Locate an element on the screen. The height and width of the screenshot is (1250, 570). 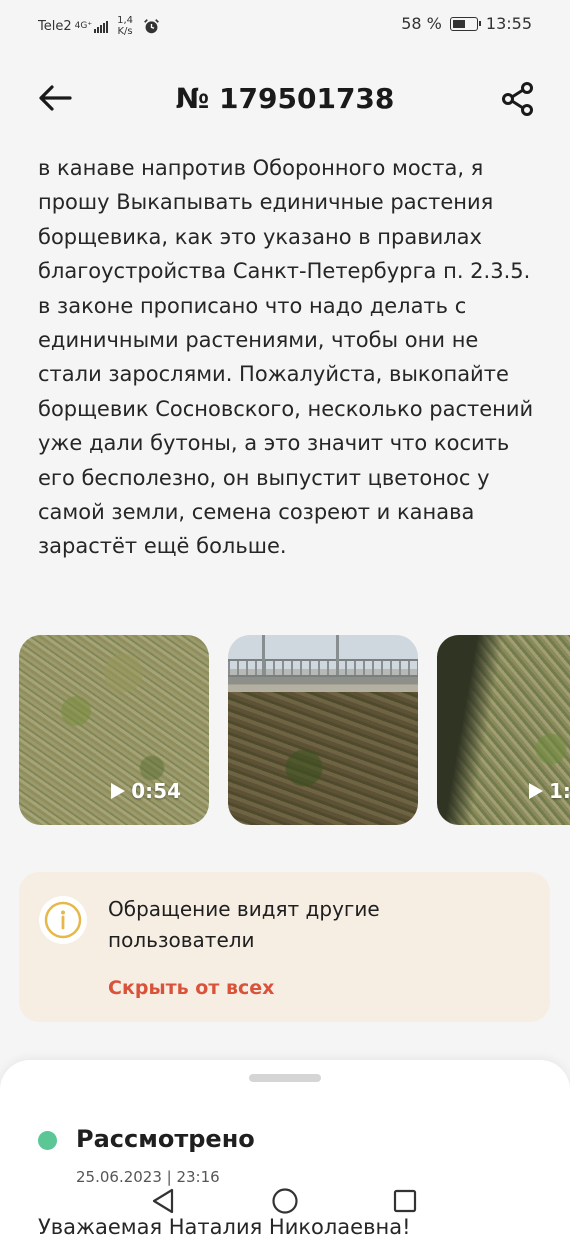
app-header: № 179501738 is located at coordinates (285, 100).